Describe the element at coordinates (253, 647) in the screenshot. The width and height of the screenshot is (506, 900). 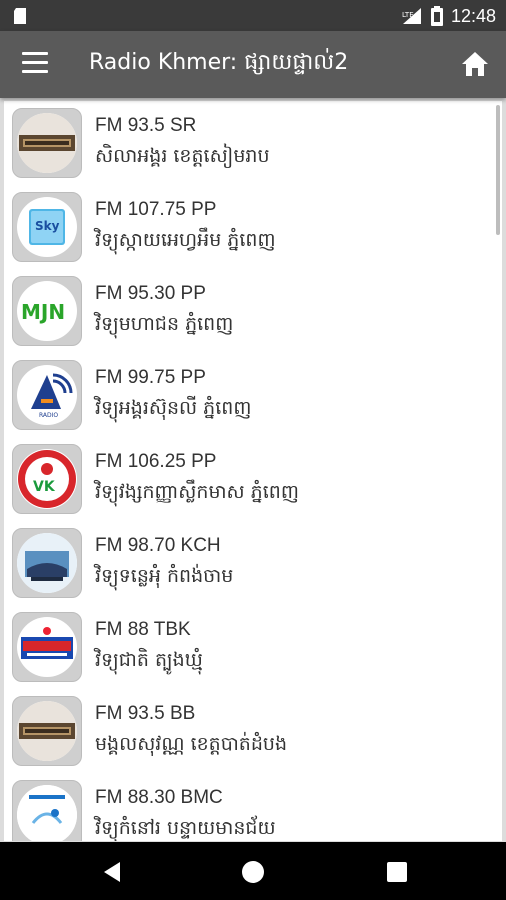
I see `station-row: FM 88 TBK វិទ្យុជាតិ ត្បូងឃ្មុំ` at that location.